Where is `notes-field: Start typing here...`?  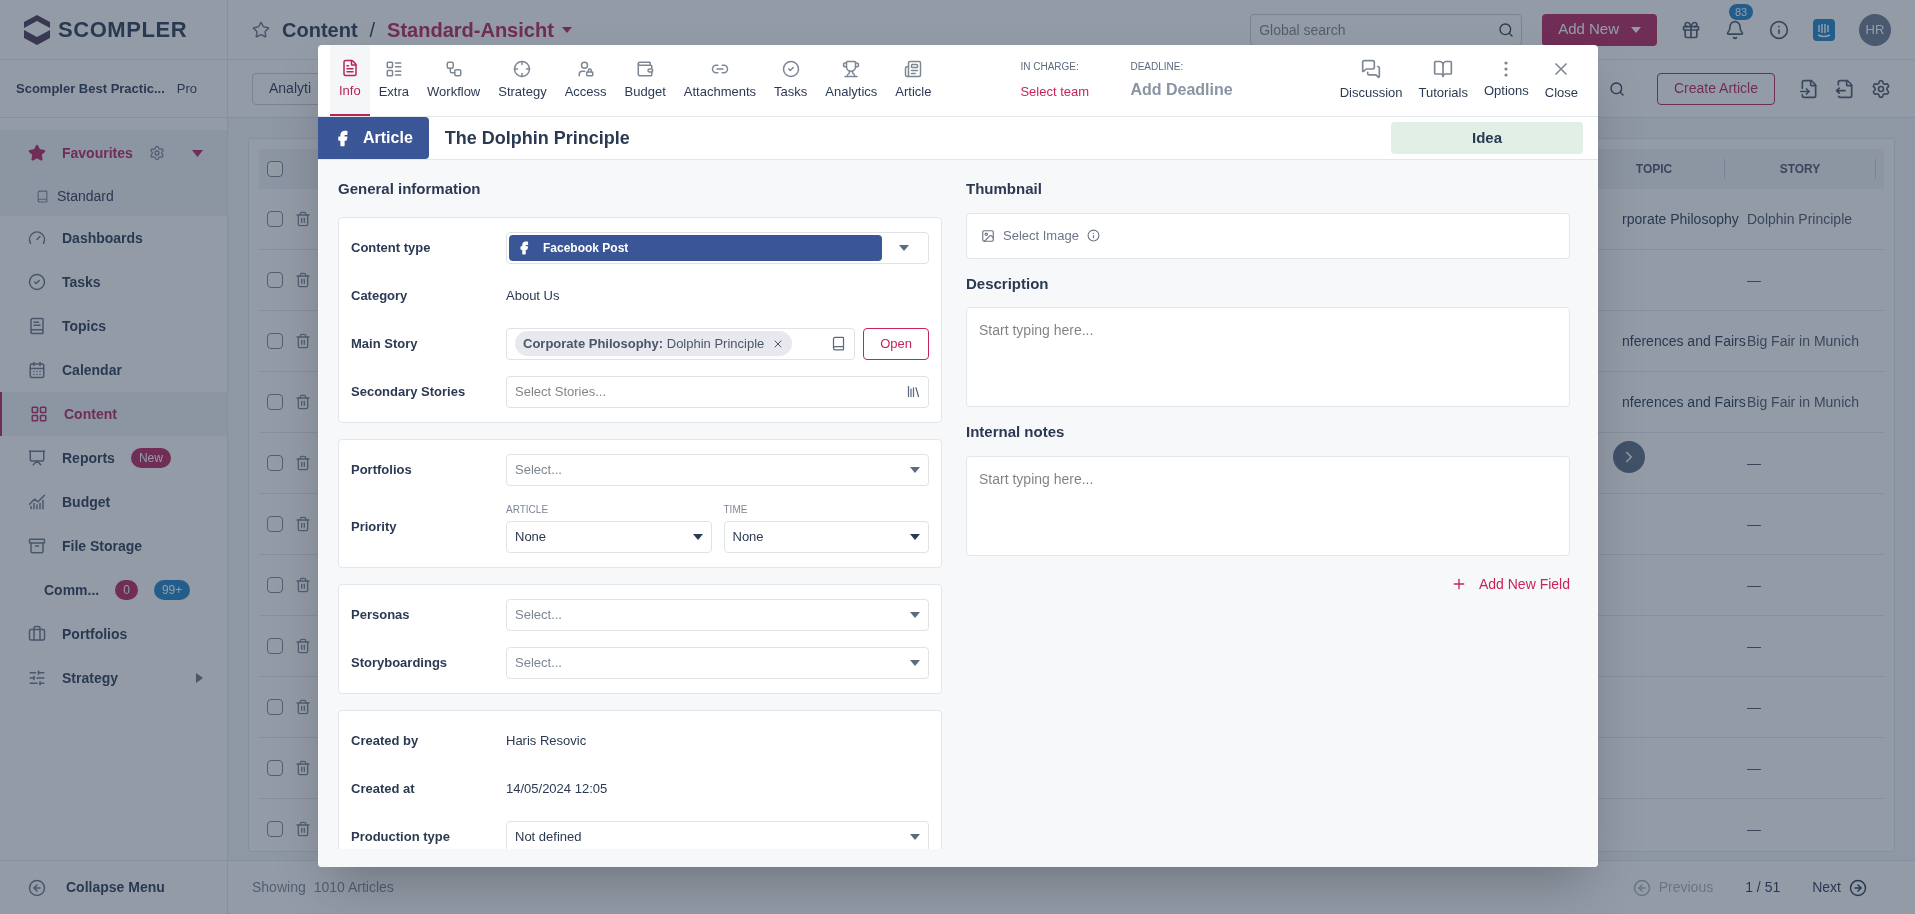
notes-field: Start typing here... is located at coordinates (1268, 505).